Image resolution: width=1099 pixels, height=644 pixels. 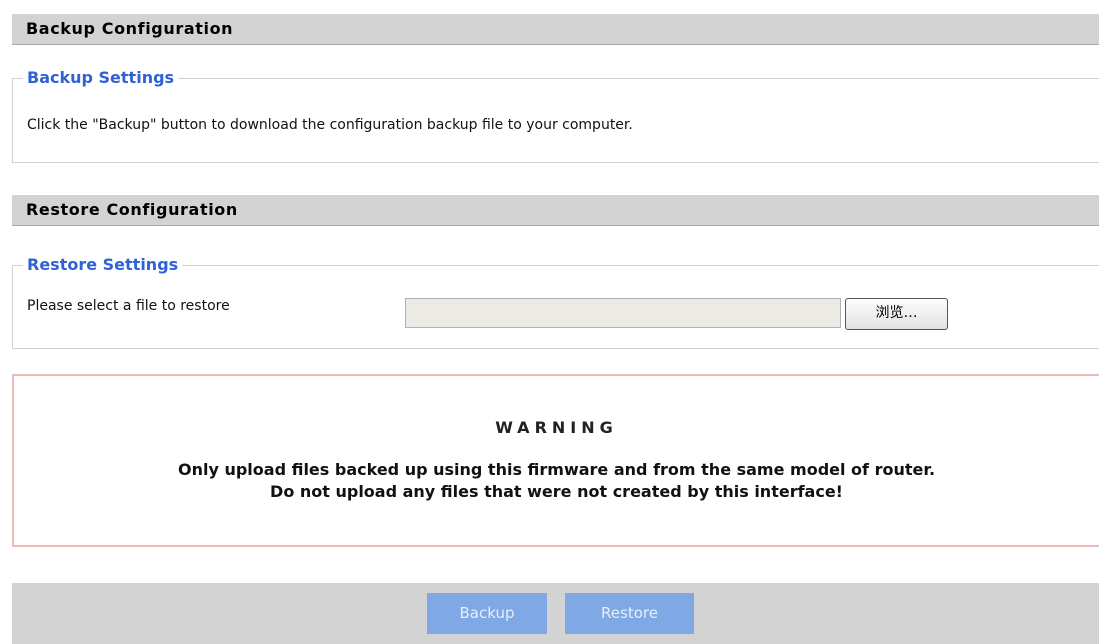 What do you see at coordinates (101, 78) in the screenshot?
I see `backup-settings-legend: Backup Settings` at bounding box center [101, 78].